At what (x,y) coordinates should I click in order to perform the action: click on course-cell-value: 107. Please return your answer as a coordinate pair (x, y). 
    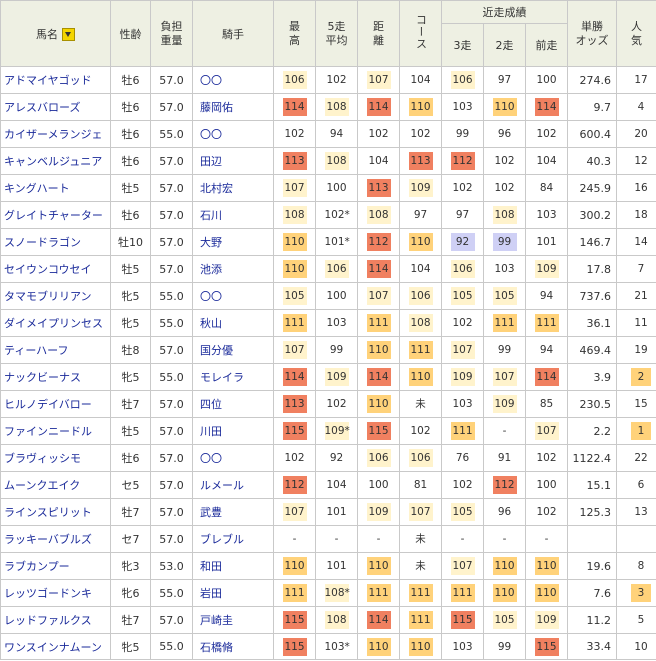
    Looking at the image, I should click on (420, 512).